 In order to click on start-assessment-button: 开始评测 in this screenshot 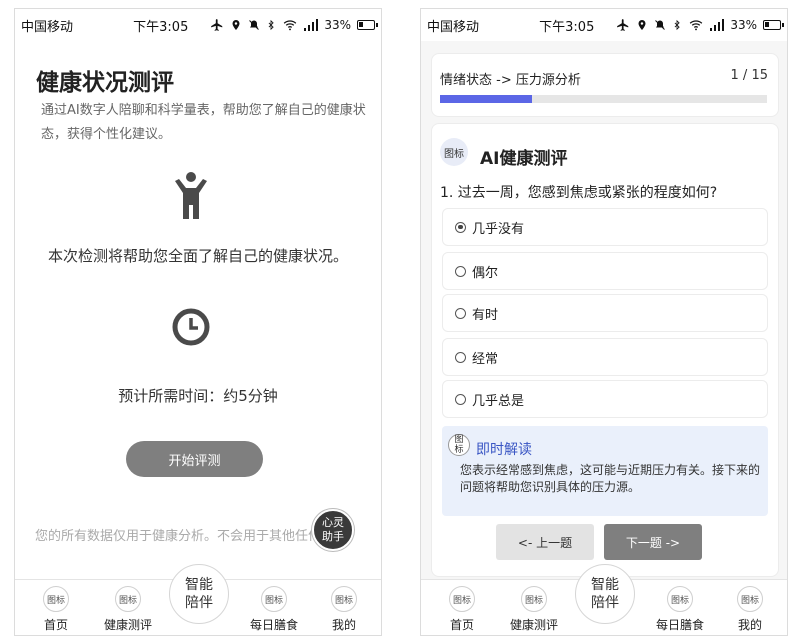, I will do `click(194, 459)`.